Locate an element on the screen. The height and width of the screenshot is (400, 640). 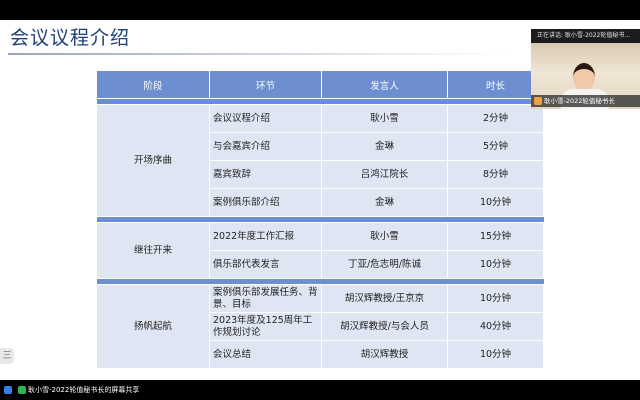
menu-icon: 三 is located at coordinates (7, 356).